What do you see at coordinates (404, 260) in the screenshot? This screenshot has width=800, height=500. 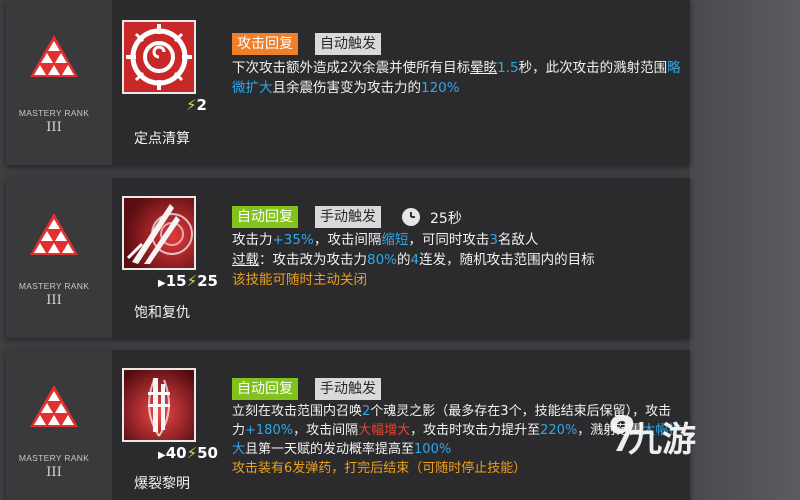 I see `desc-text: 的` at bounding box center [404, 260].